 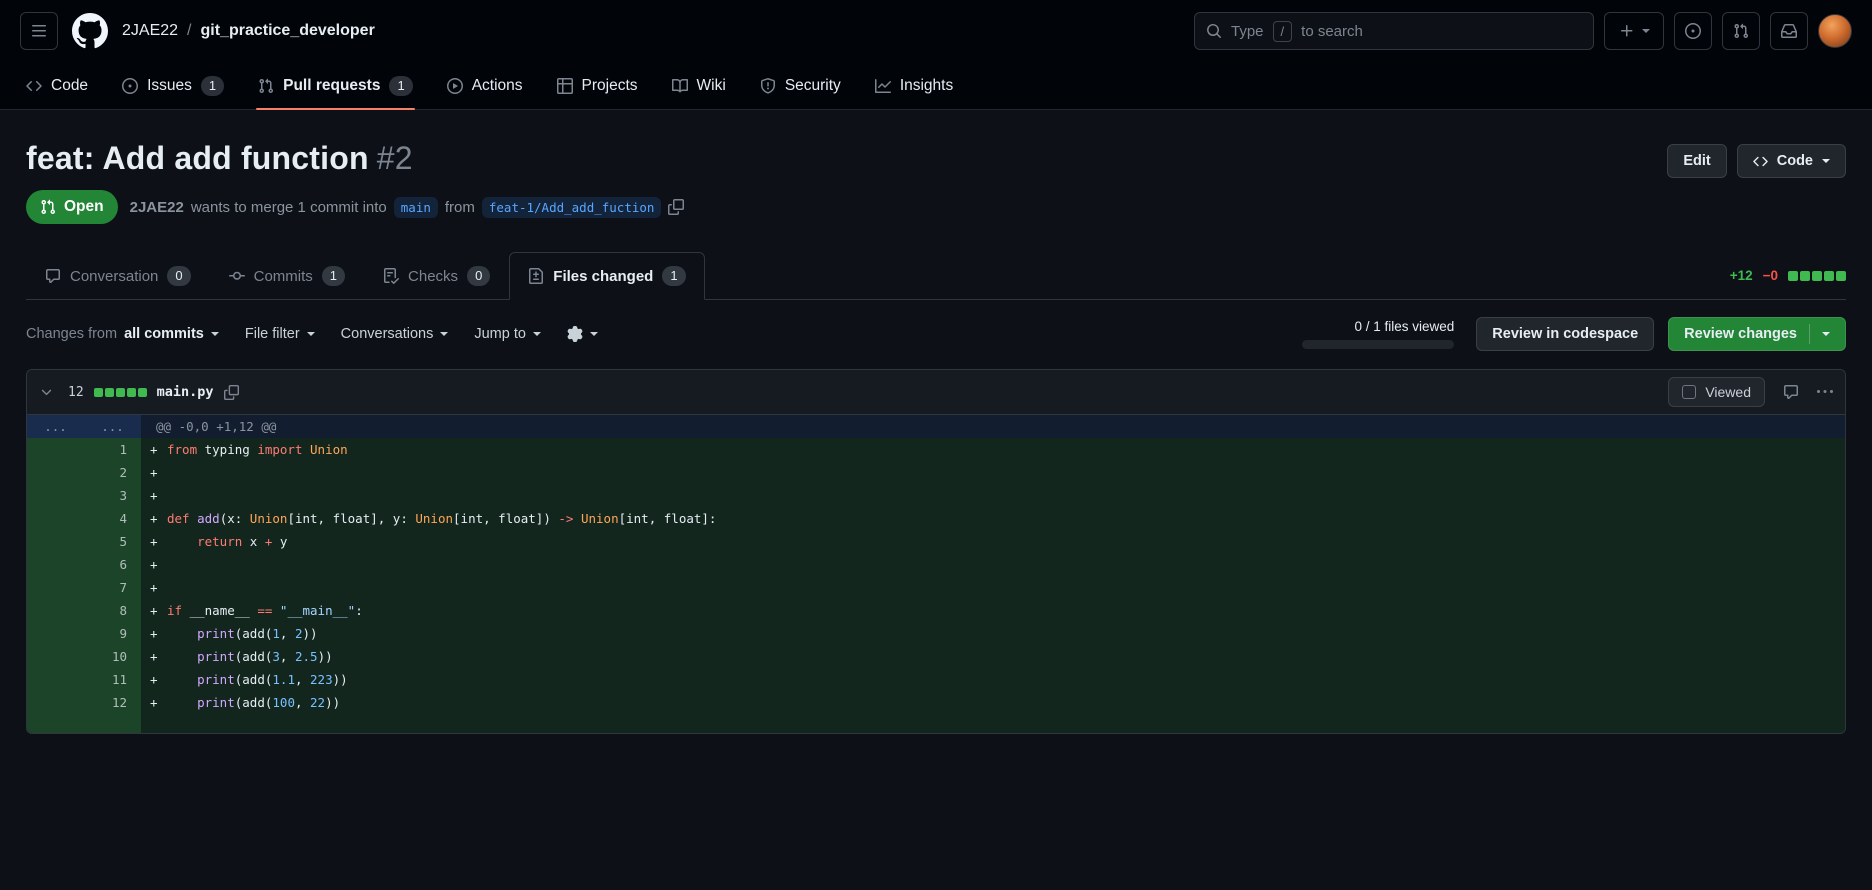 What do you see at coordinates (1697, 161) in the screenshot?
I see `edit-button: Edit` at bounding box center [1697, 161].